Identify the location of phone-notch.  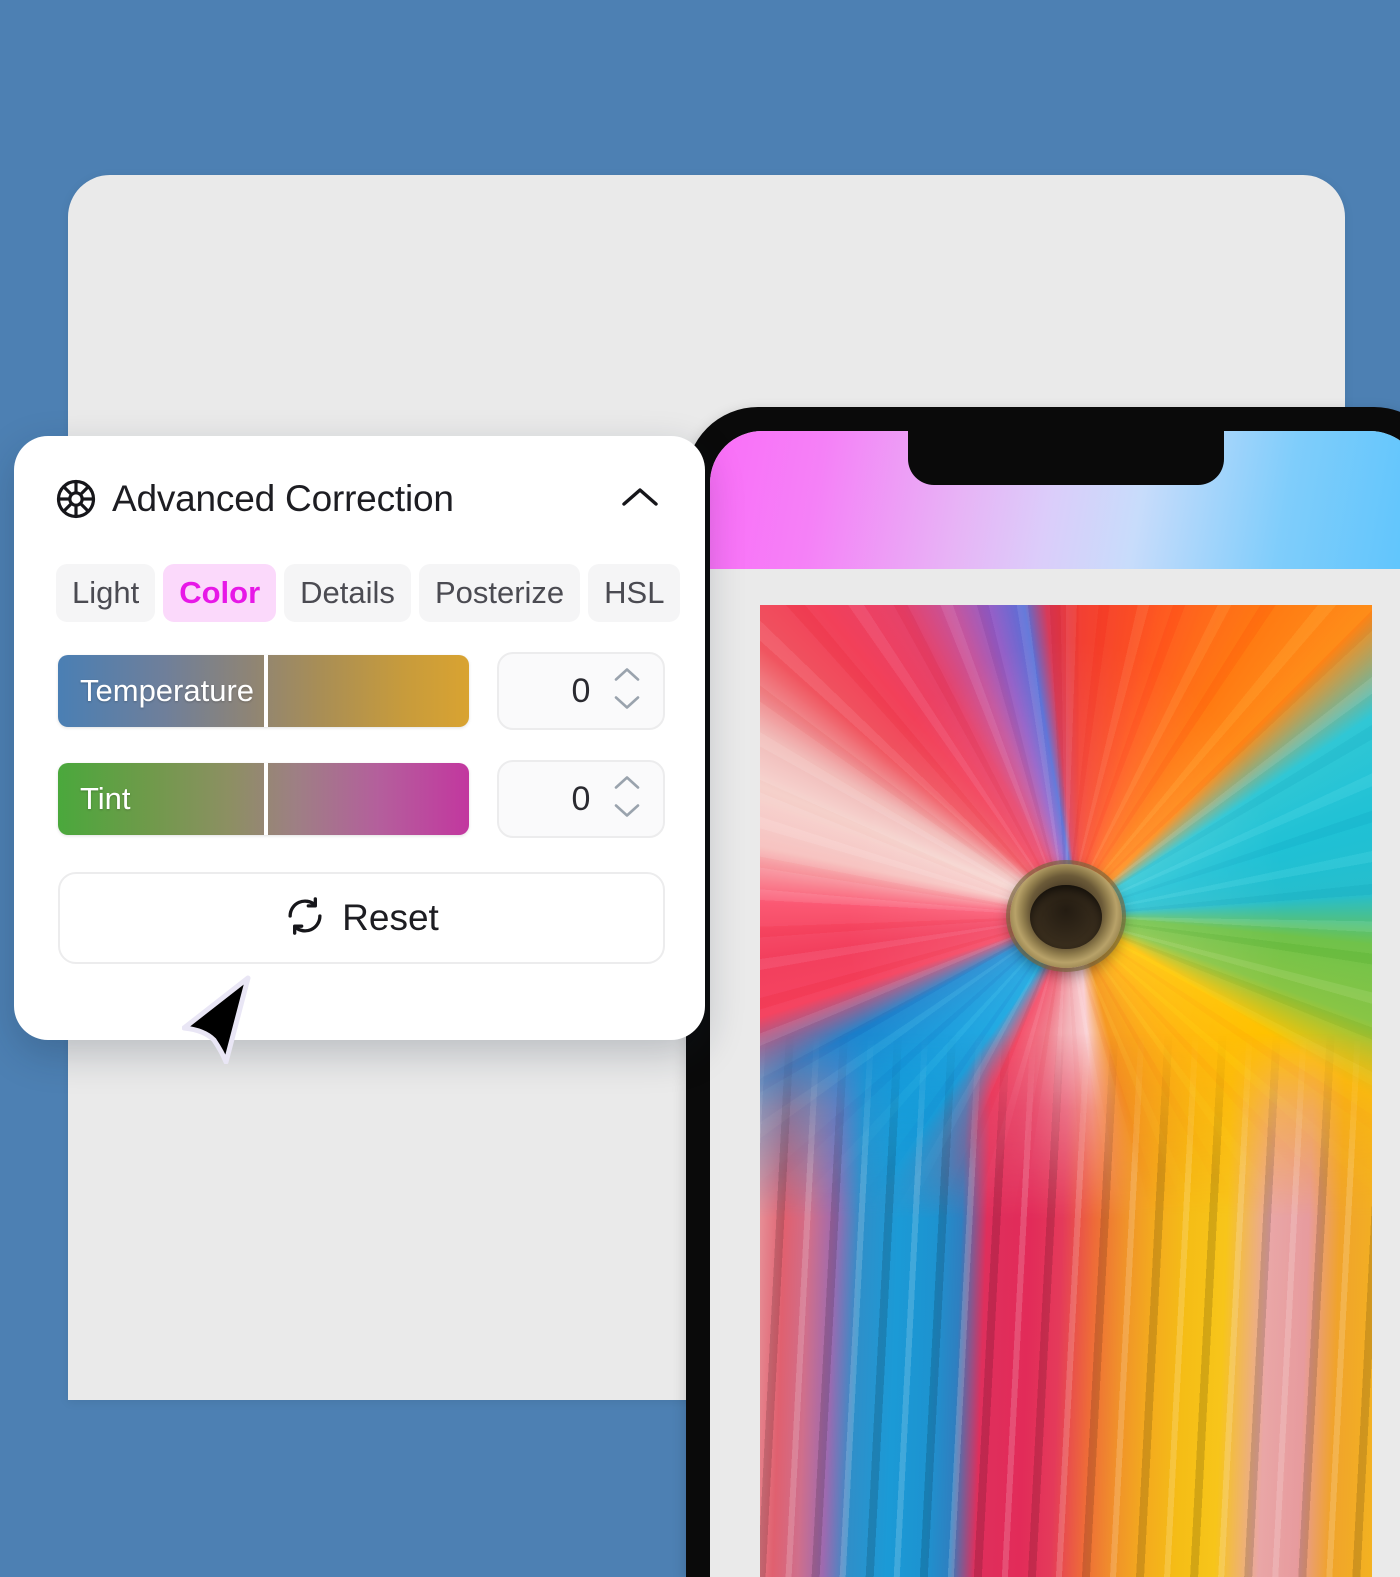
(1066, 458).